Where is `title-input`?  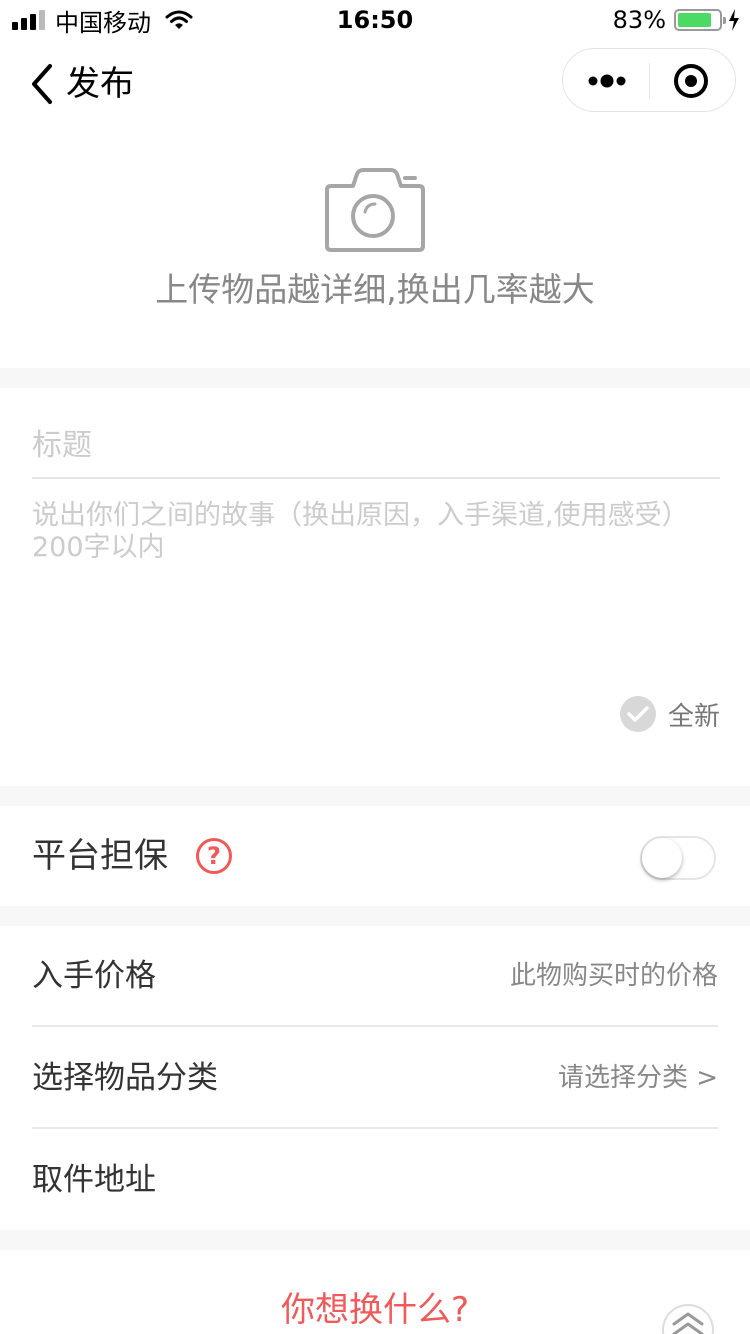 title-input is located at coordinates (376, 445).